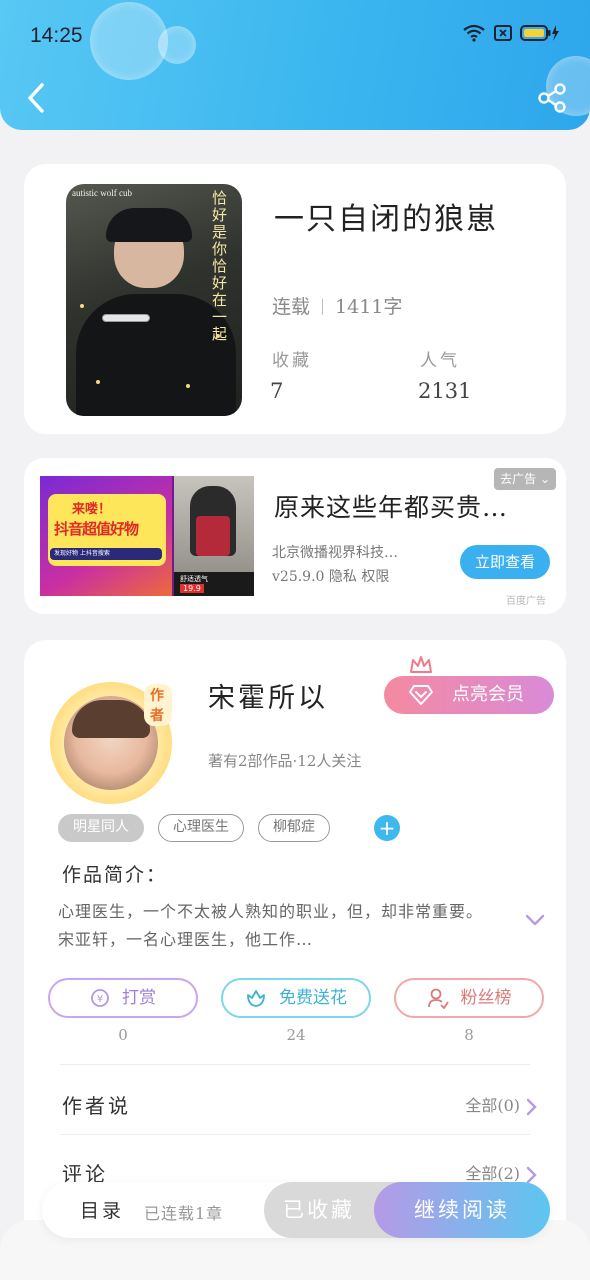  Describe the element at coordinates (313, 998) in the screenshot. I see `send-flower-label: 免费送花` at that location.